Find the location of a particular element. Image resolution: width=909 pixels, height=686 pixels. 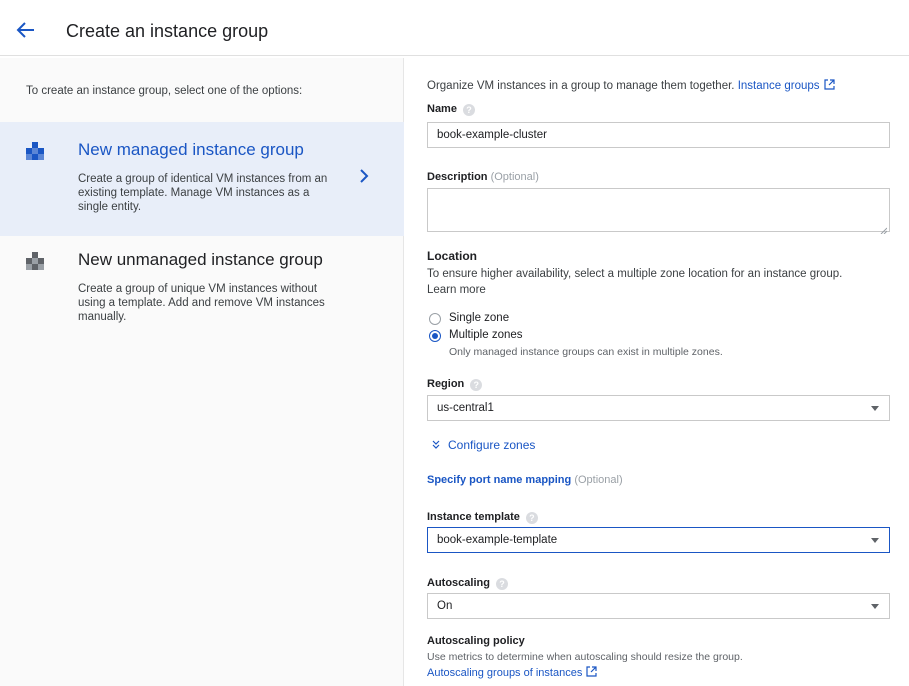

page-title: Create an instance group is located at coordinates (167, 31).